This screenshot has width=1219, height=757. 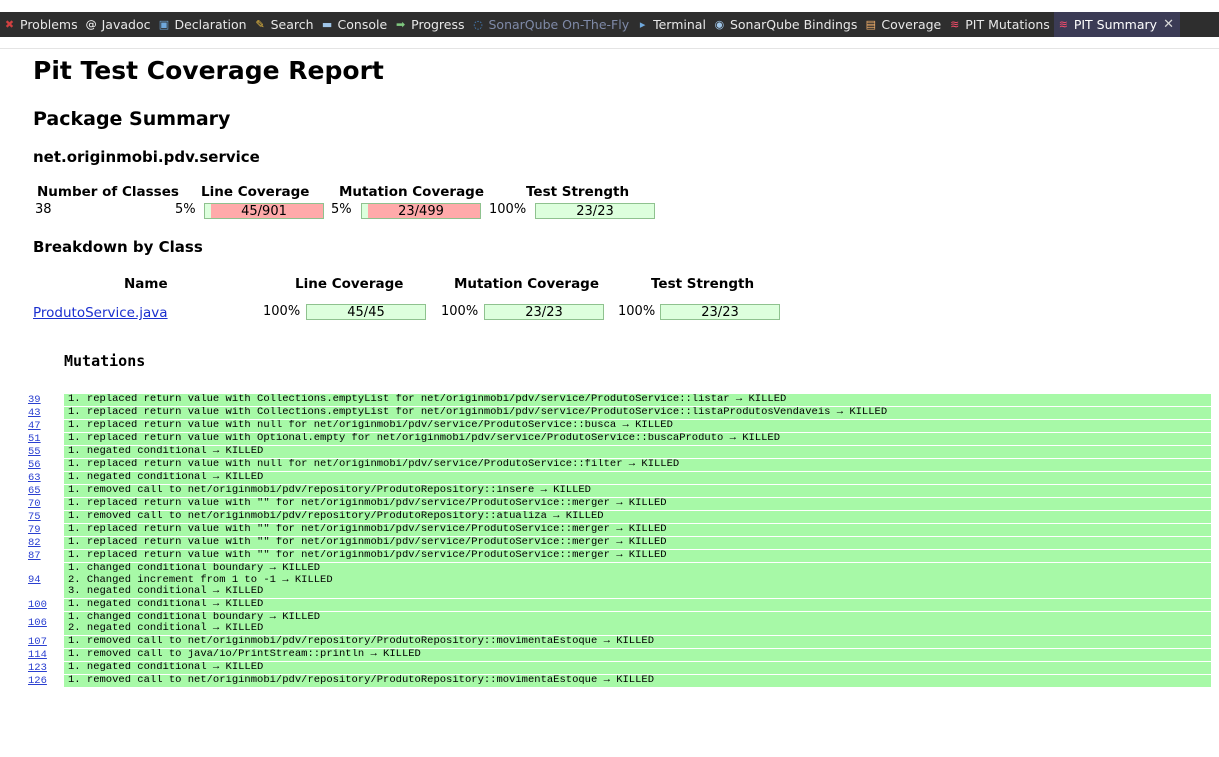 What do you see at coordinates (146, 284) in the screenshot?
I see `breakdown-header-name: Name` at bounding box center [146, 284].